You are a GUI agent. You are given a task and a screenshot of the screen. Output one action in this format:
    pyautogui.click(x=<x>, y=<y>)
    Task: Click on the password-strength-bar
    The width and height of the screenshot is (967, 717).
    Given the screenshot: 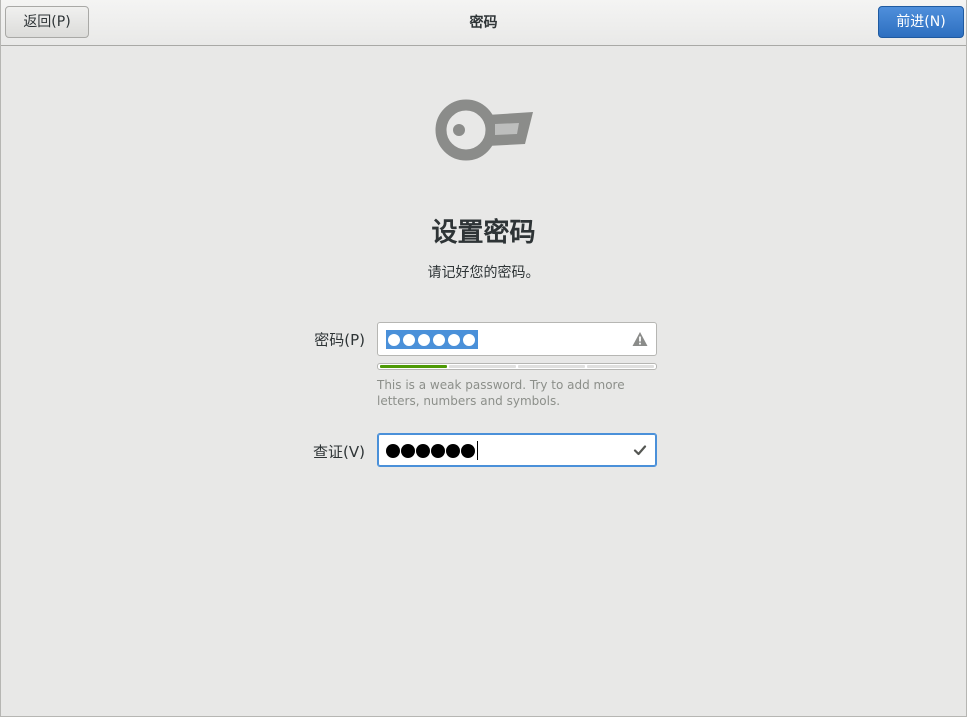 What is the action you would take?
    pyautogui.click(x=517, y=366)
    